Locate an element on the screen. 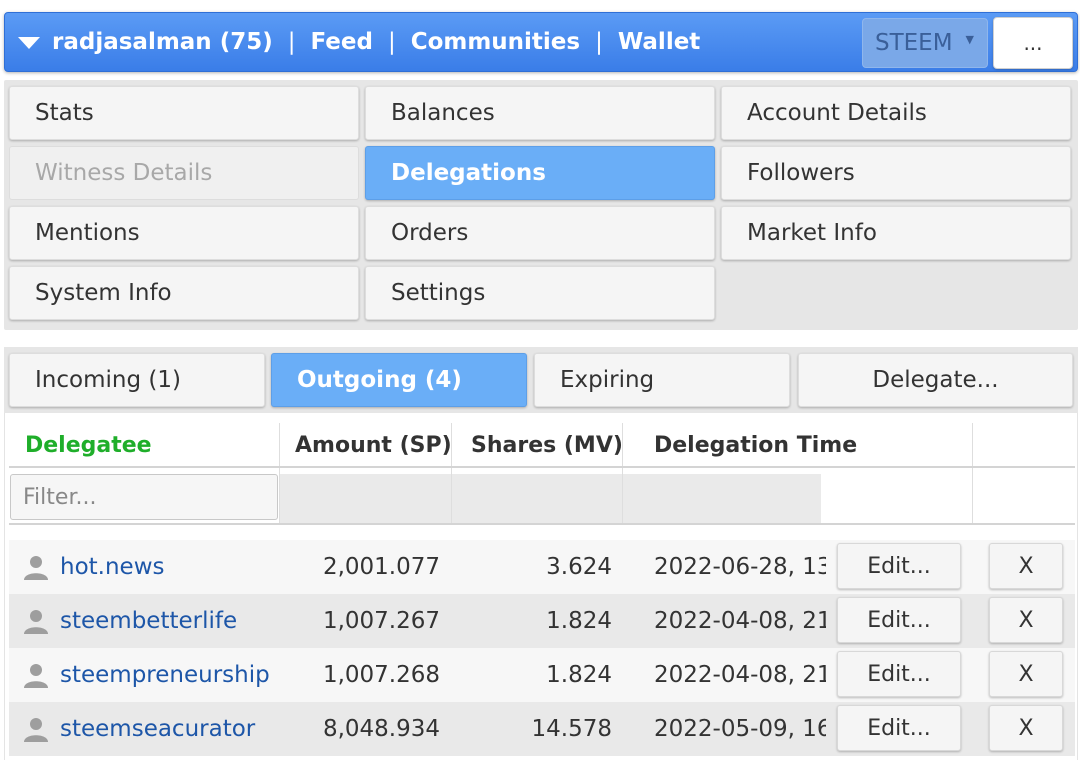 Image resolution: width=1080 pixels, height=760 pixels. menu-followers-button: Followers is located at coordinates (896, 173).